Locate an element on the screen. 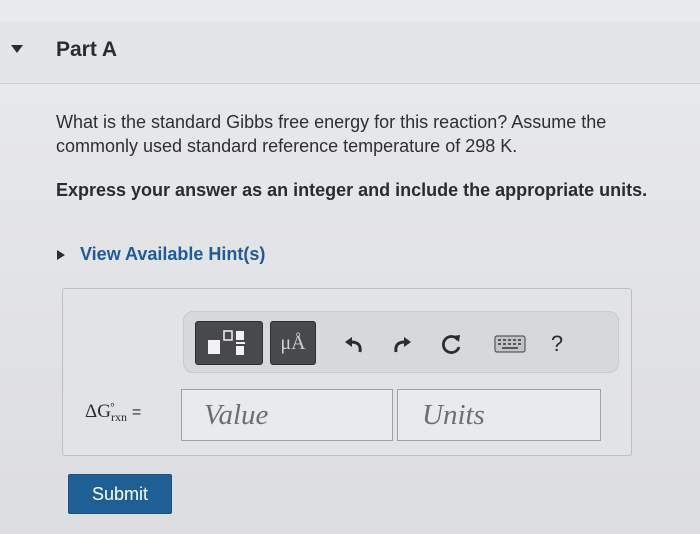  templates-icon is located at coordinates (226, 342).